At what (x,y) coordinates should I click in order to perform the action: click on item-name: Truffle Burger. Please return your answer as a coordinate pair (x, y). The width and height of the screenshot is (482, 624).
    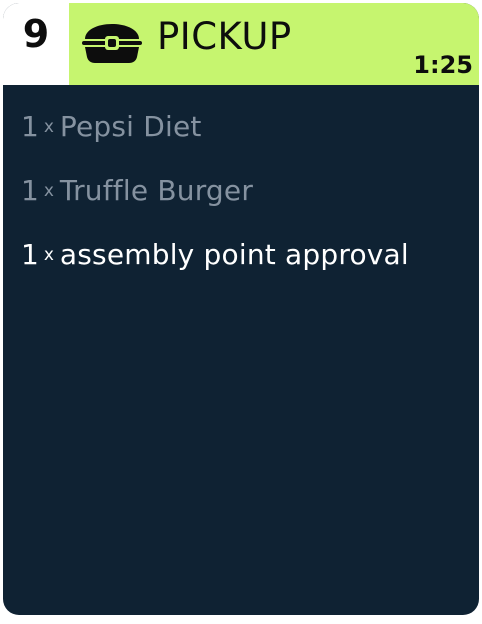
    Looking at the image, I should click on (156, 190).